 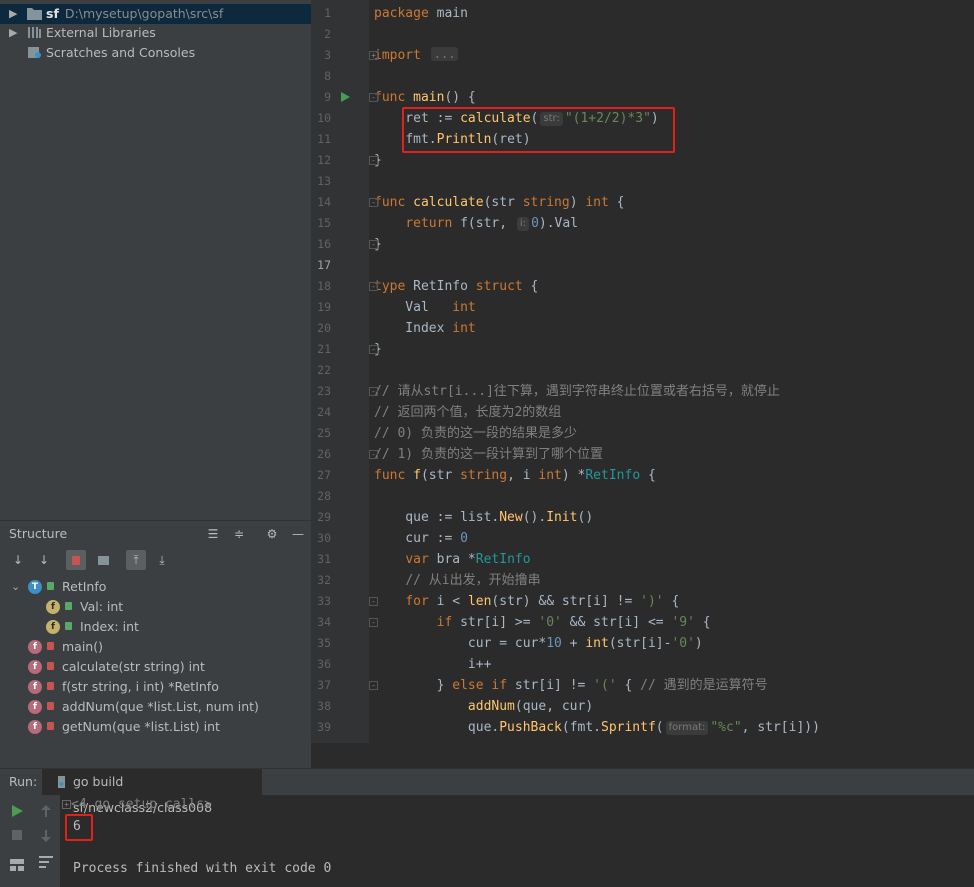 What do you see at coordinates (155, 534) in the screenshot?
I see `structure-header: Structure ☰ ≑ ⚙ —` at bounding box center [155, 534].